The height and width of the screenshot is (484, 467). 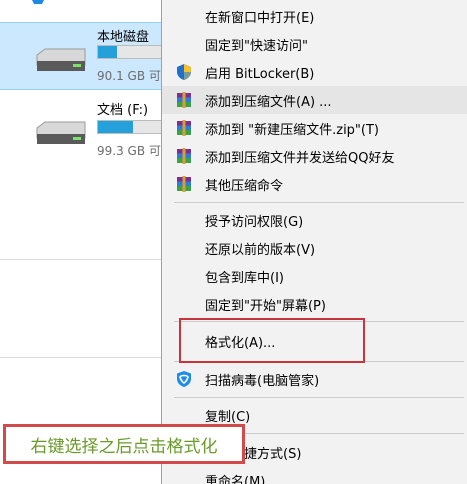 I want to click on annotation-callout: 右键选择之后点击格式化, so click(x=124, y=444).